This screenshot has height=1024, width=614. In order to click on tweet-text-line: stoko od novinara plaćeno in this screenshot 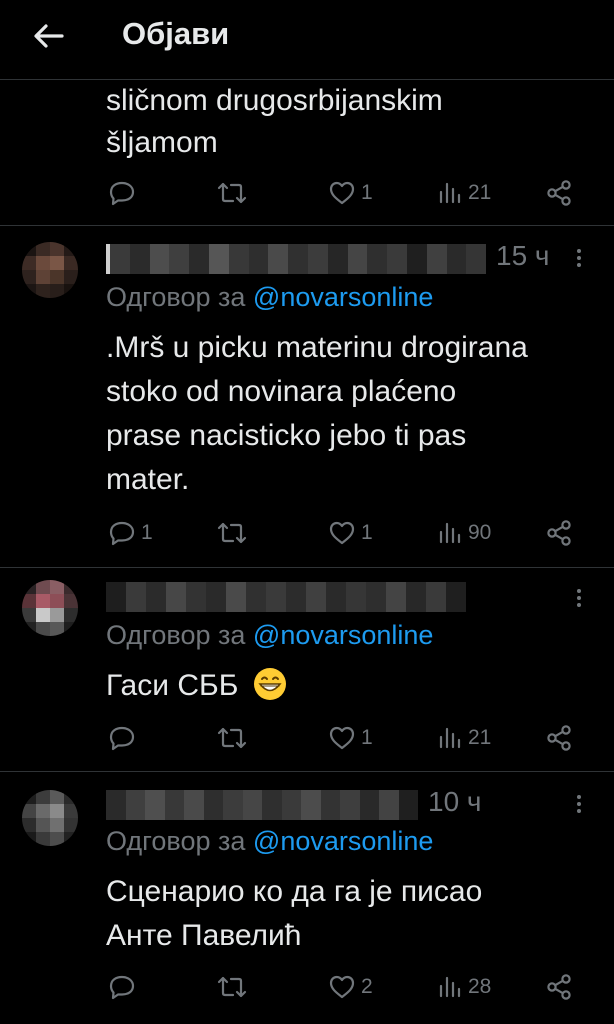, I will do `click(281, 391)`.